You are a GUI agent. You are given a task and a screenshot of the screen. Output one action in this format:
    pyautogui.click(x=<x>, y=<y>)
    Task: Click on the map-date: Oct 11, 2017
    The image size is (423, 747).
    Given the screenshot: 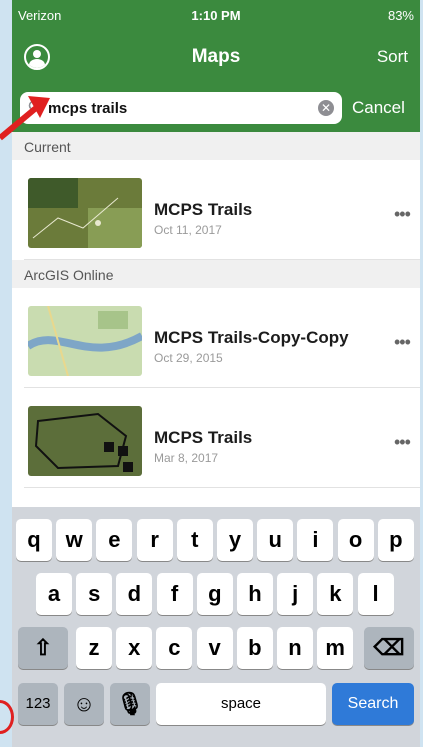 What is the action you would take?
    pyautogui.click(x=188, y=230)
    